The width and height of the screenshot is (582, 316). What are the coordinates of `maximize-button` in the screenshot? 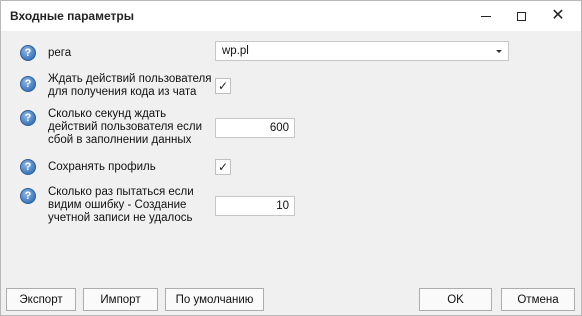 It's located at (521, 16).